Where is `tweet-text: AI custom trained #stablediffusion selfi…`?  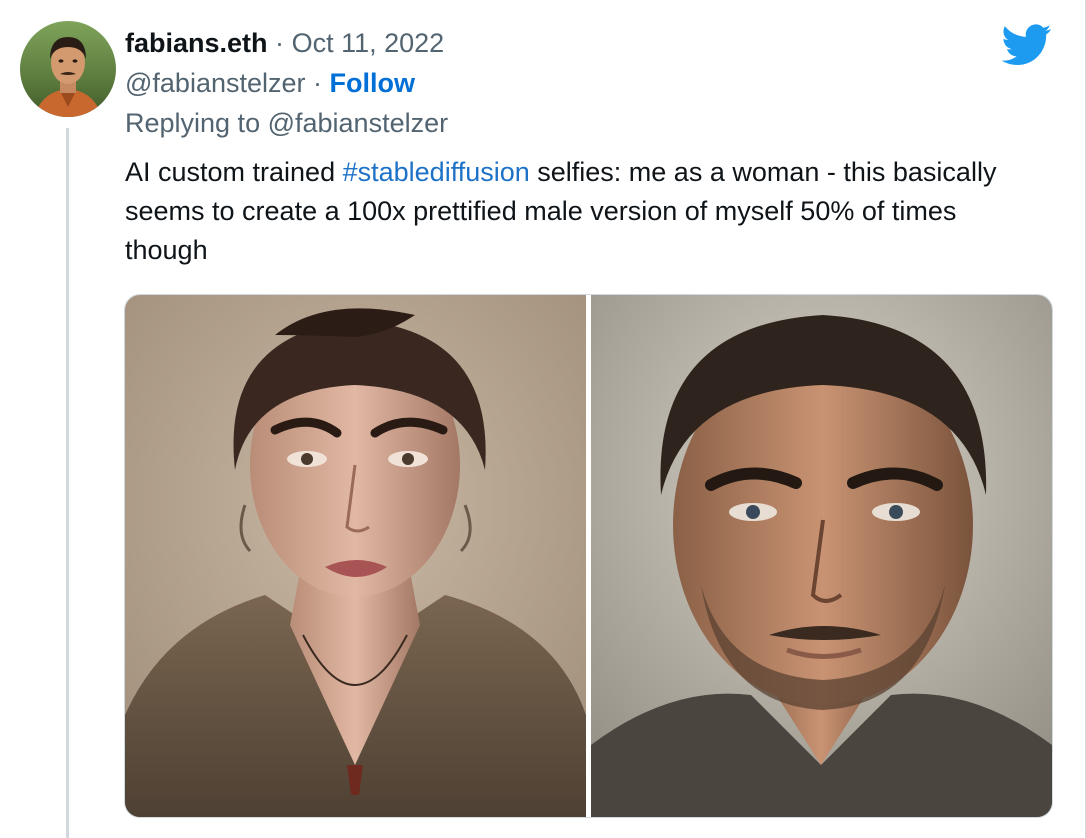 tweet-text: AI custom trained #stablediffusion selfi… is located at coordinates (577, 211).